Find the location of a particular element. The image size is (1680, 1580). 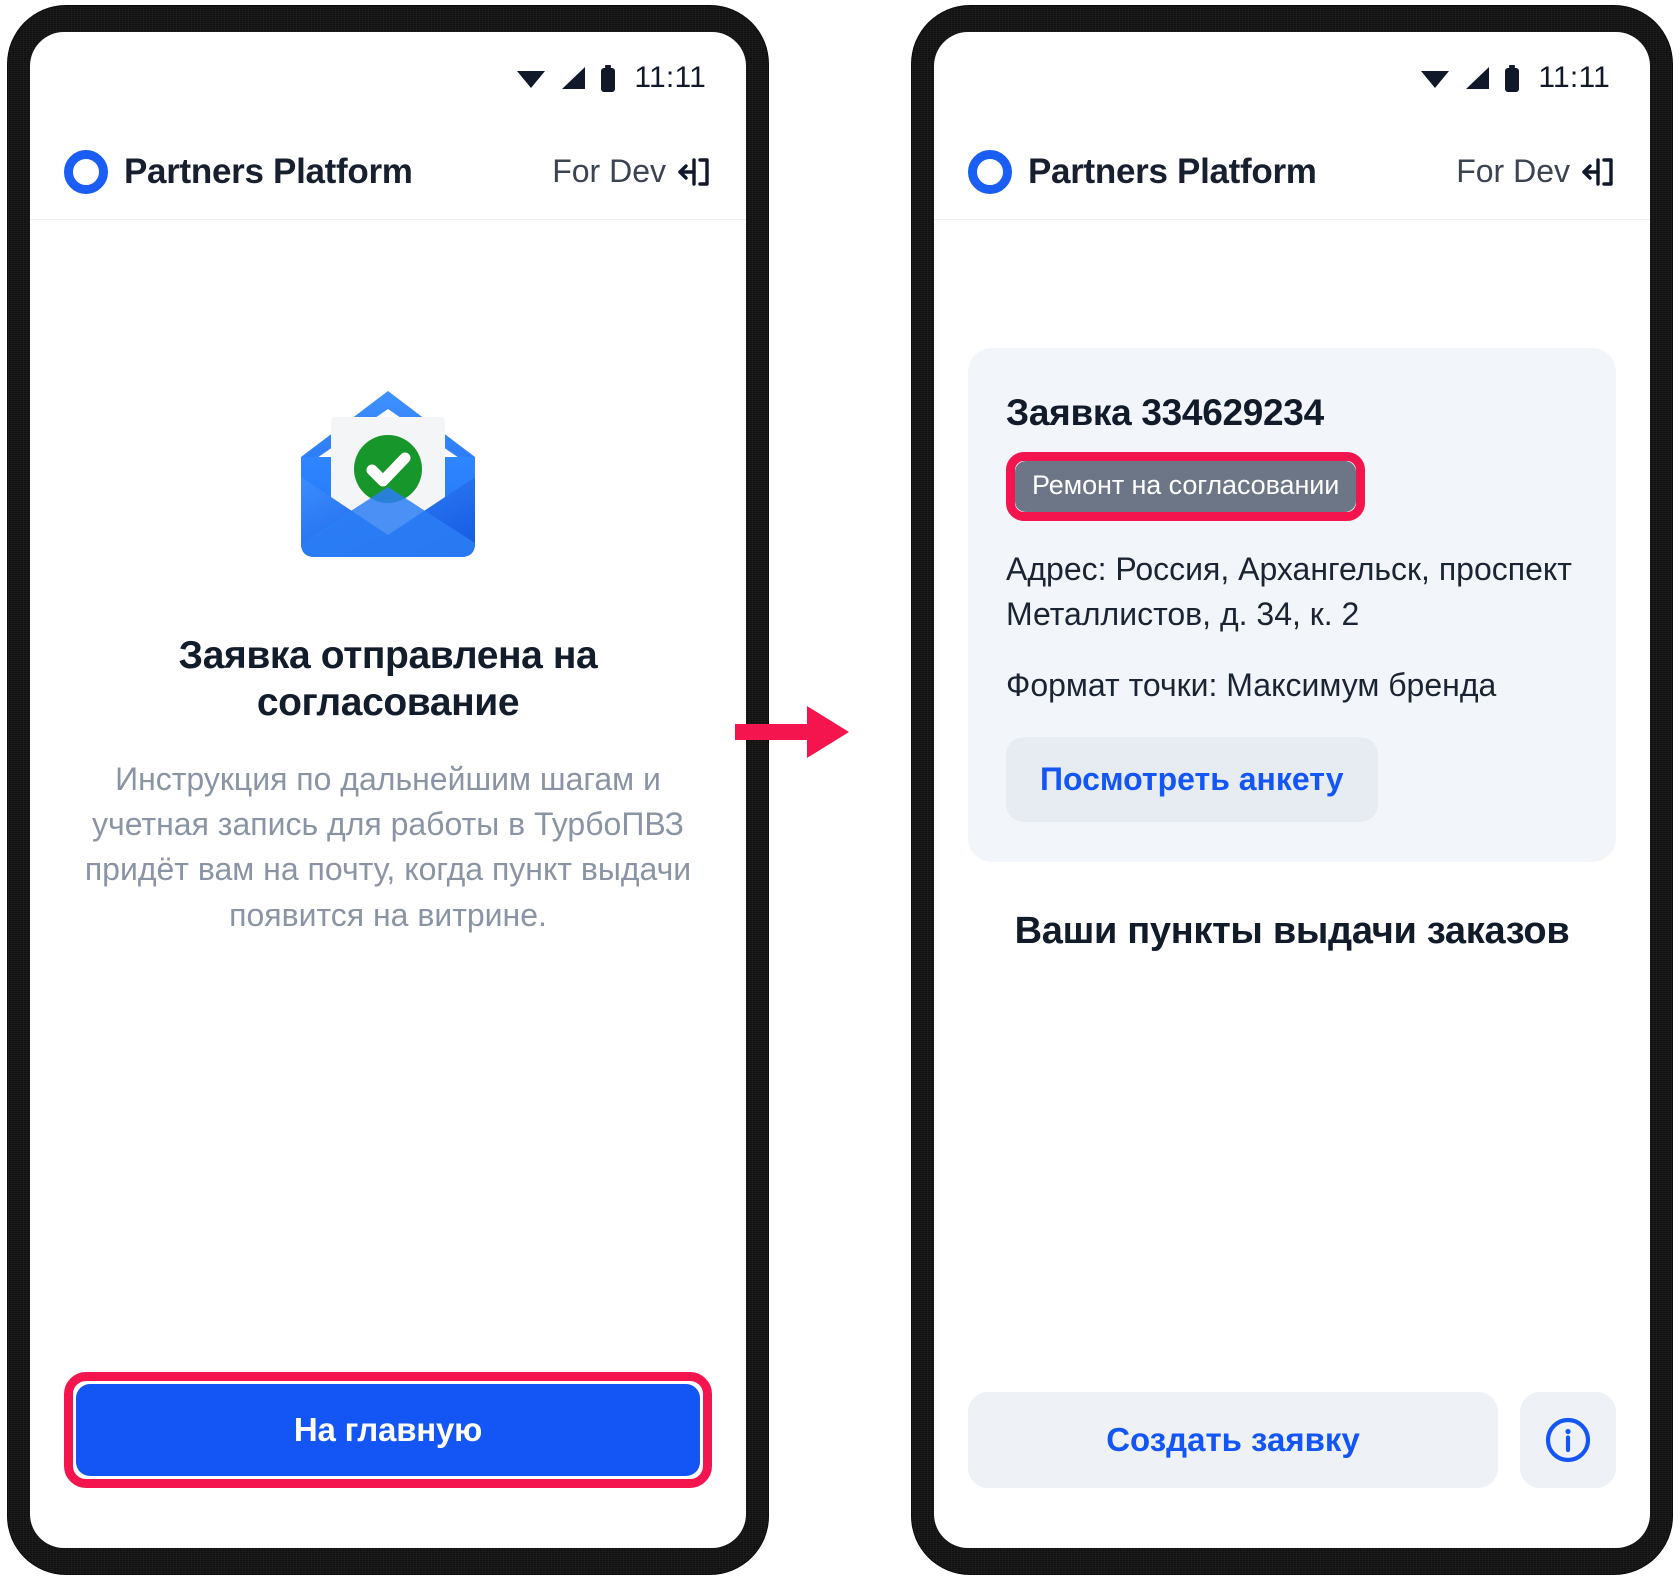

view-form-button: Посмотреть анкету is located at coordinates (1192, 780).